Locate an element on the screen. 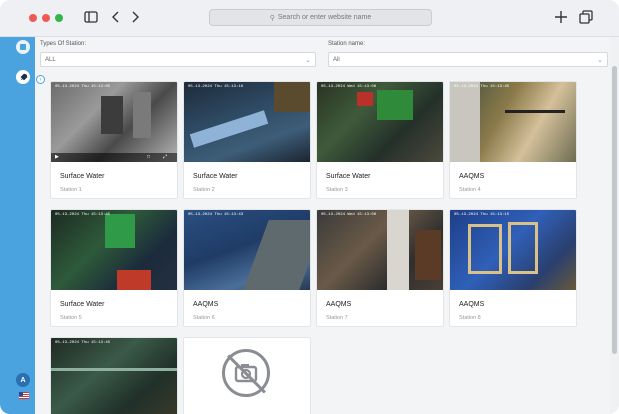 Image resolution: width=619 pixels, height=414 pixels. sidebar-toggle-icon is located at coordinates (92, 18).